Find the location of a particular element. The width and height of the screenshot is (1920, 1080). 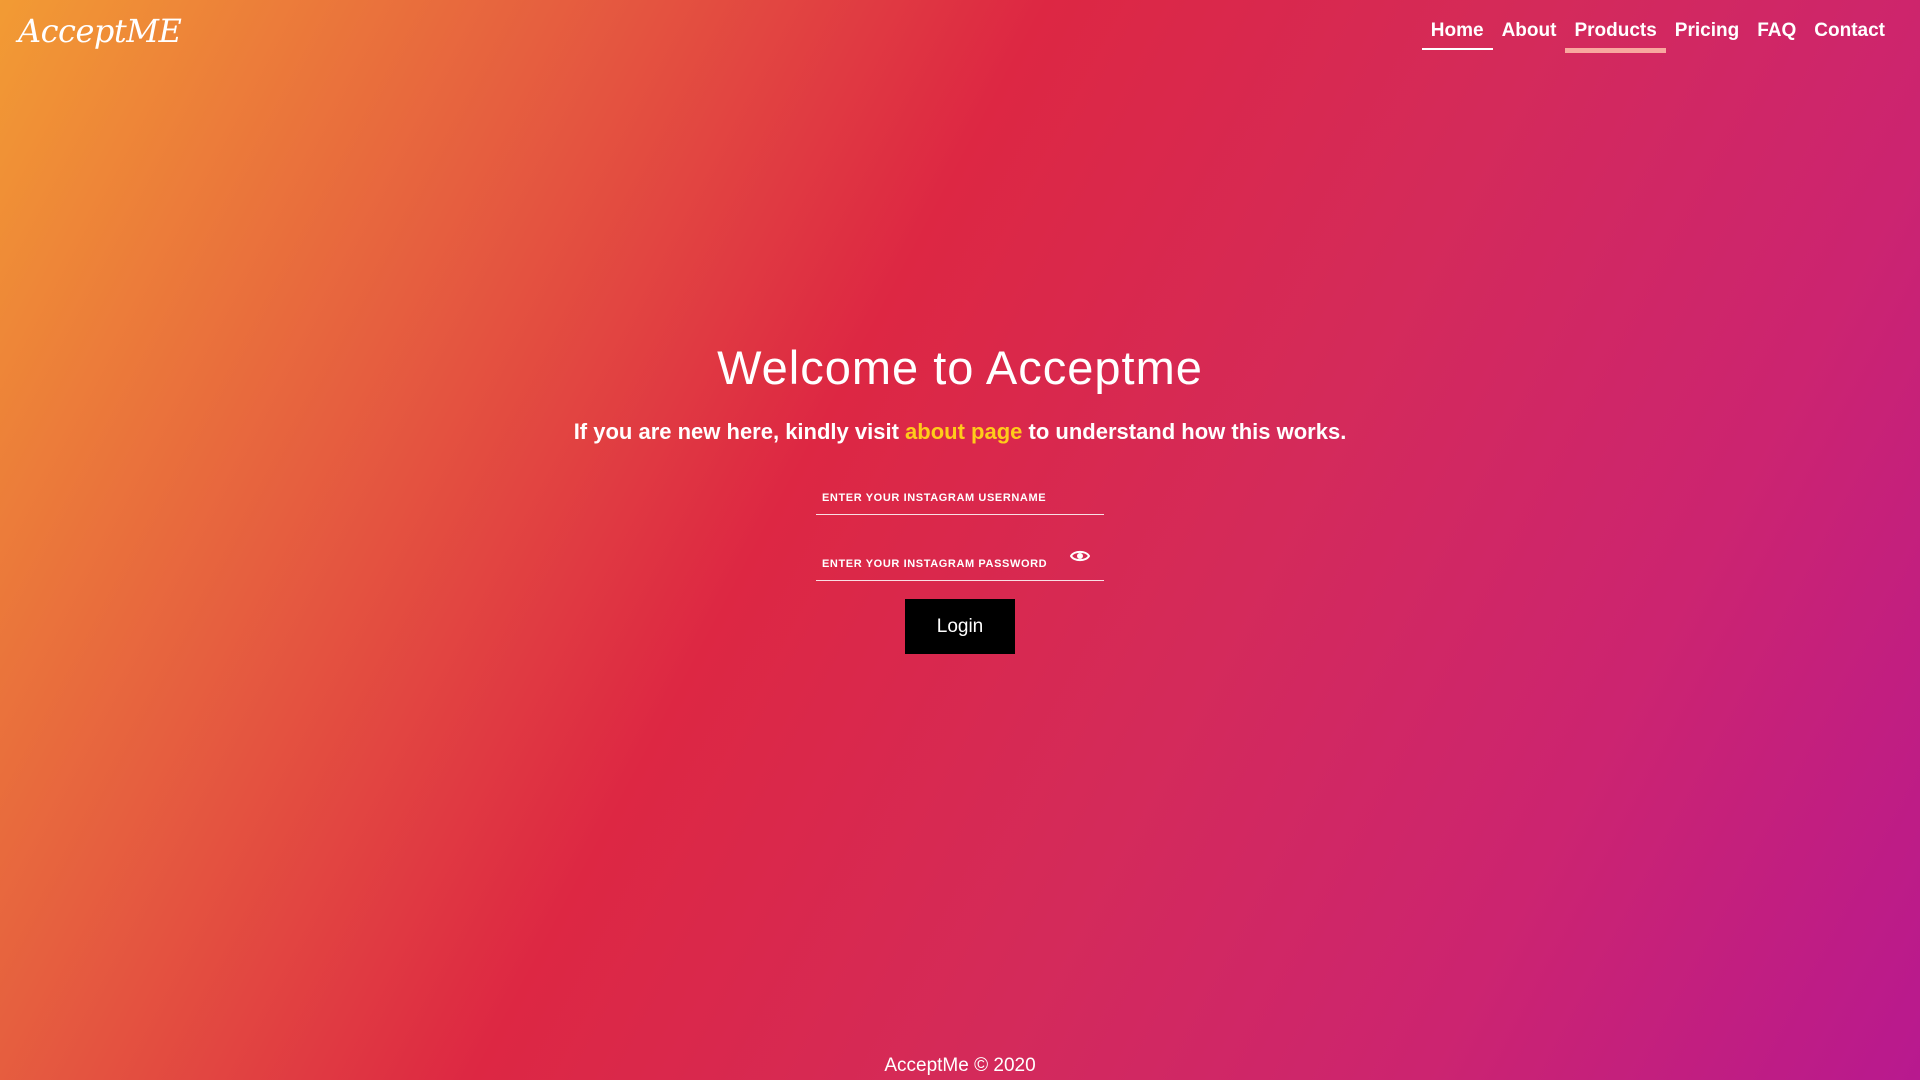

login-button: Login is located at coordinates (960, 626).